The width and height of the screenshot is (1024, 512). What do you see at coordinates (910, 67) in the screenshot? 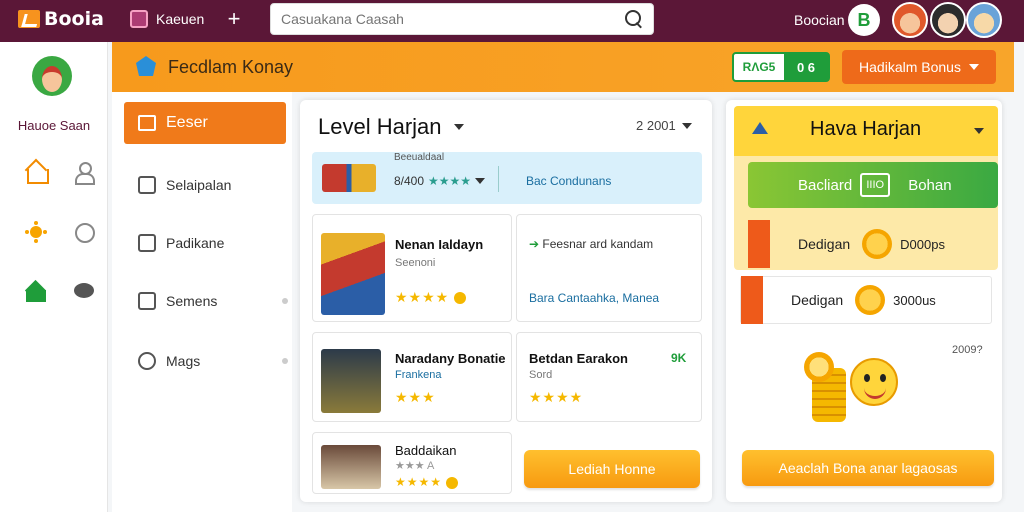
I see `bonus-dropdown-label: Hadikalm Bonus` at bounding box center [910, 67].